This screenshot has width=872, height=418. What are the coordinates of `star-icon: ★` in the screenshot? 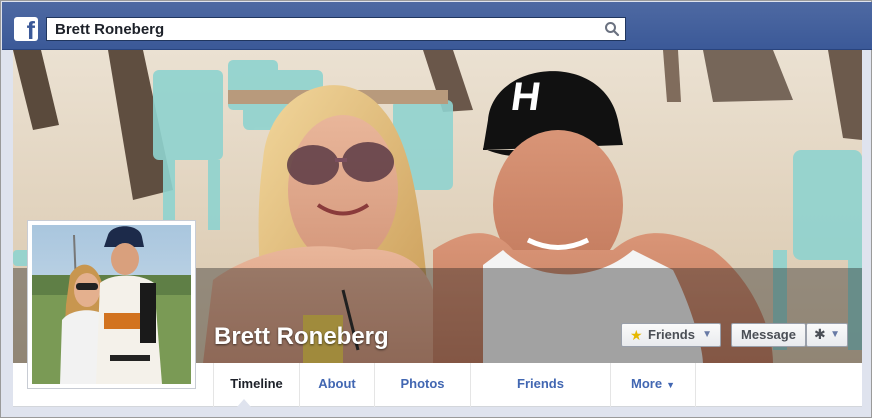 It's located at (636, 335).